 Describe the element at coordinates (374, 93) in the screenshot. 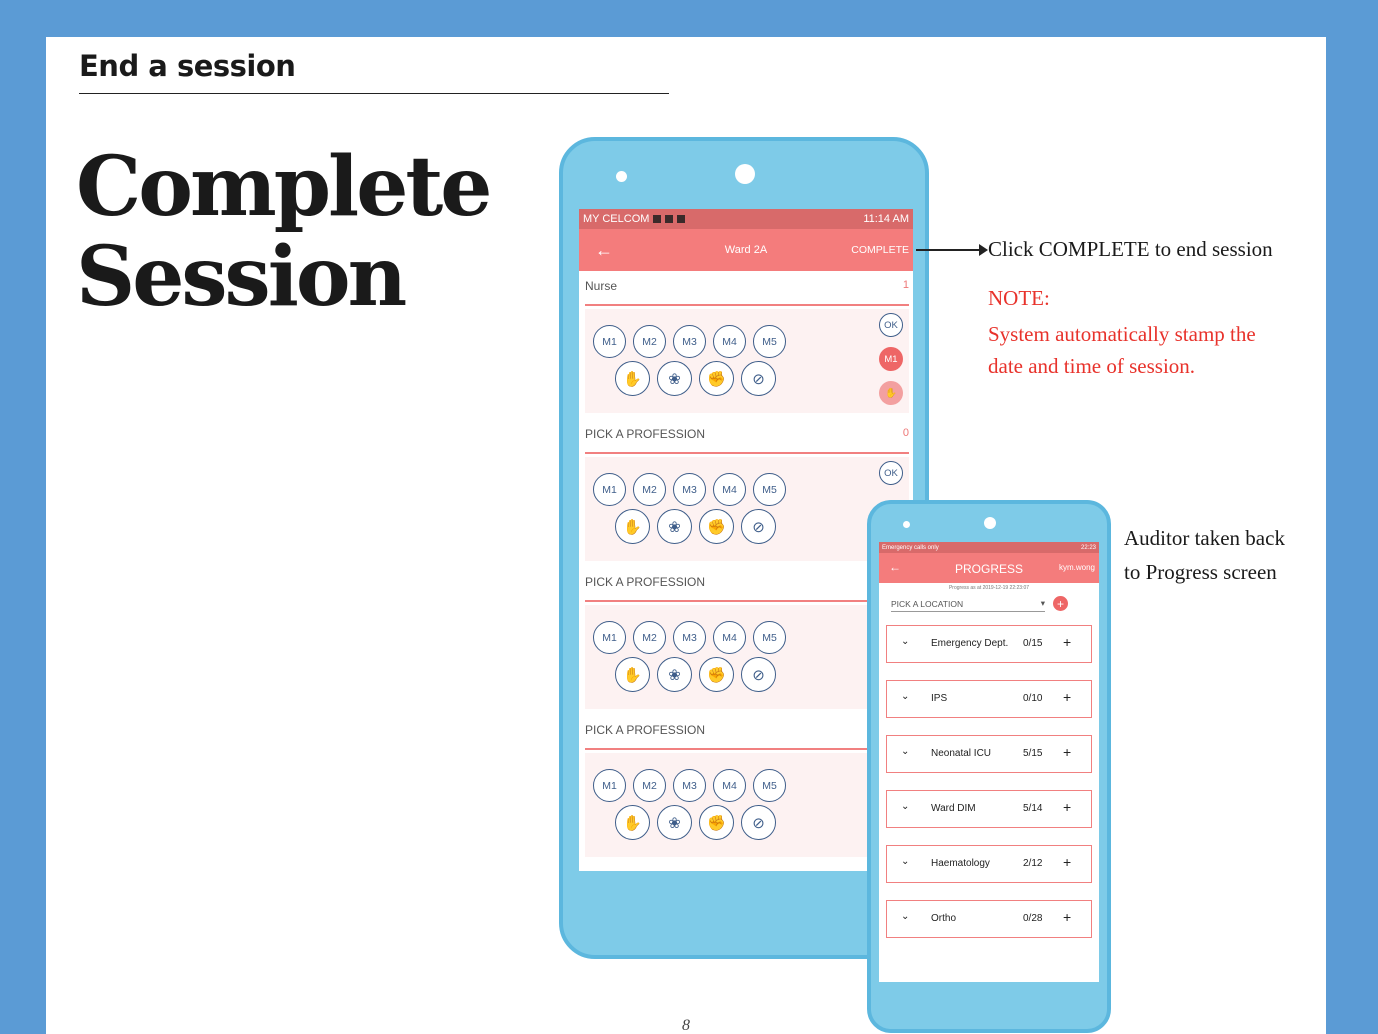

I see `section-rule` at that location.